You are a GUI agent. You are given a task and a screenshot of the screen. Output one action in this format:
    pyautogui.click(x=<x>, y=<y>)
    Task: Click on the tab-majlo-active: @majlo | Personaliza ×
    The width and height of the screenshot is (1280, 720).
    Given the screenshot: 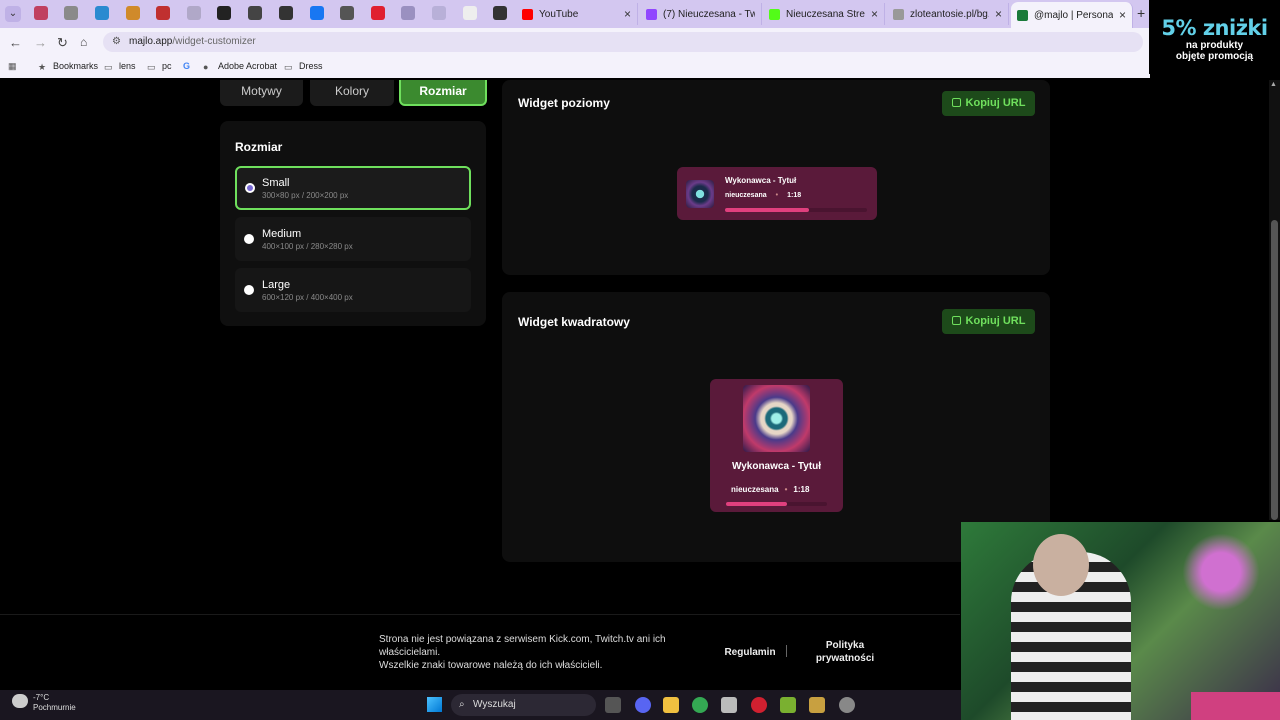 What is the action you would take?
    pyautogui.click(x=1072, y=15)
    